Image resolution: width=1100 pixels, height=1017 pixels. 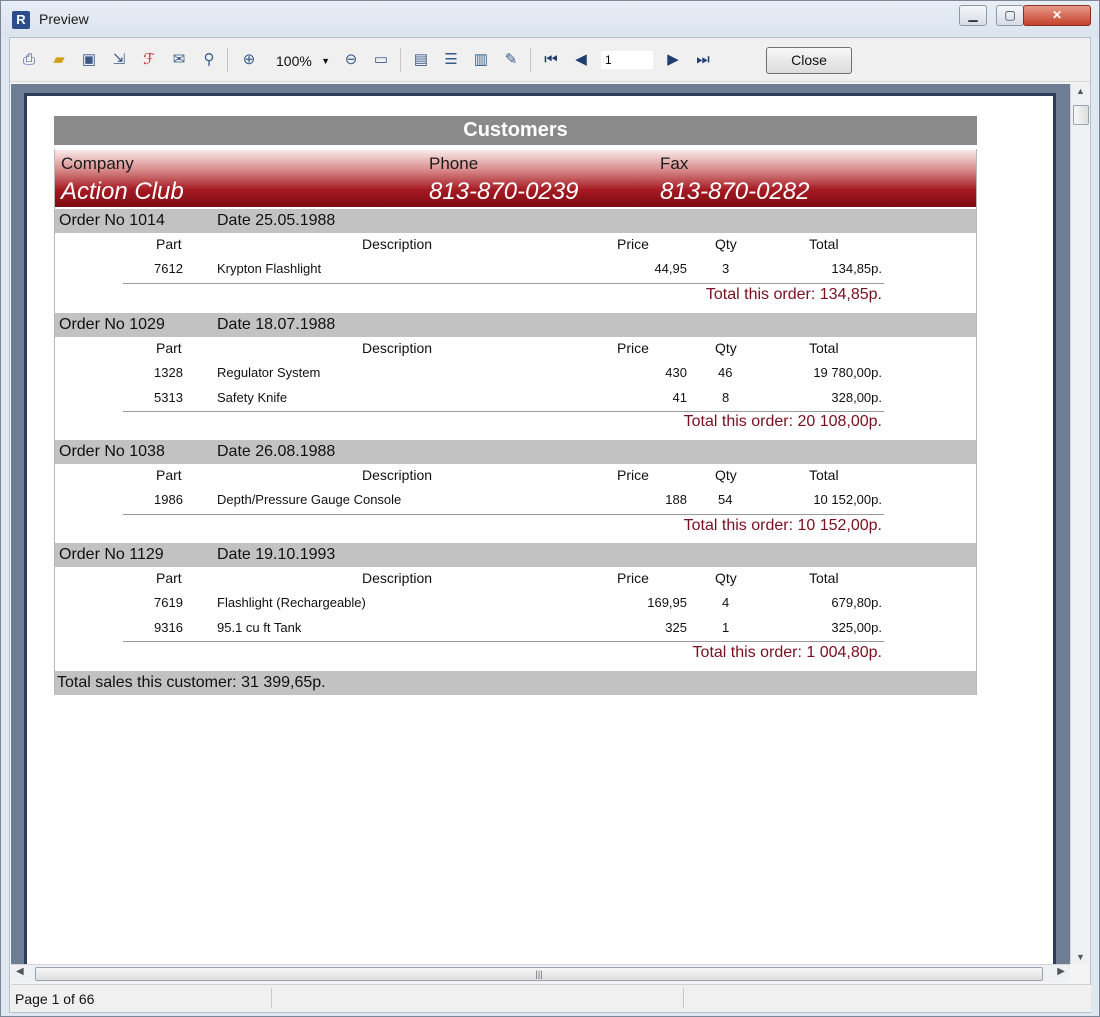 I want to click on zoom-out-icon: ⊖, so click(x=351, y=60).